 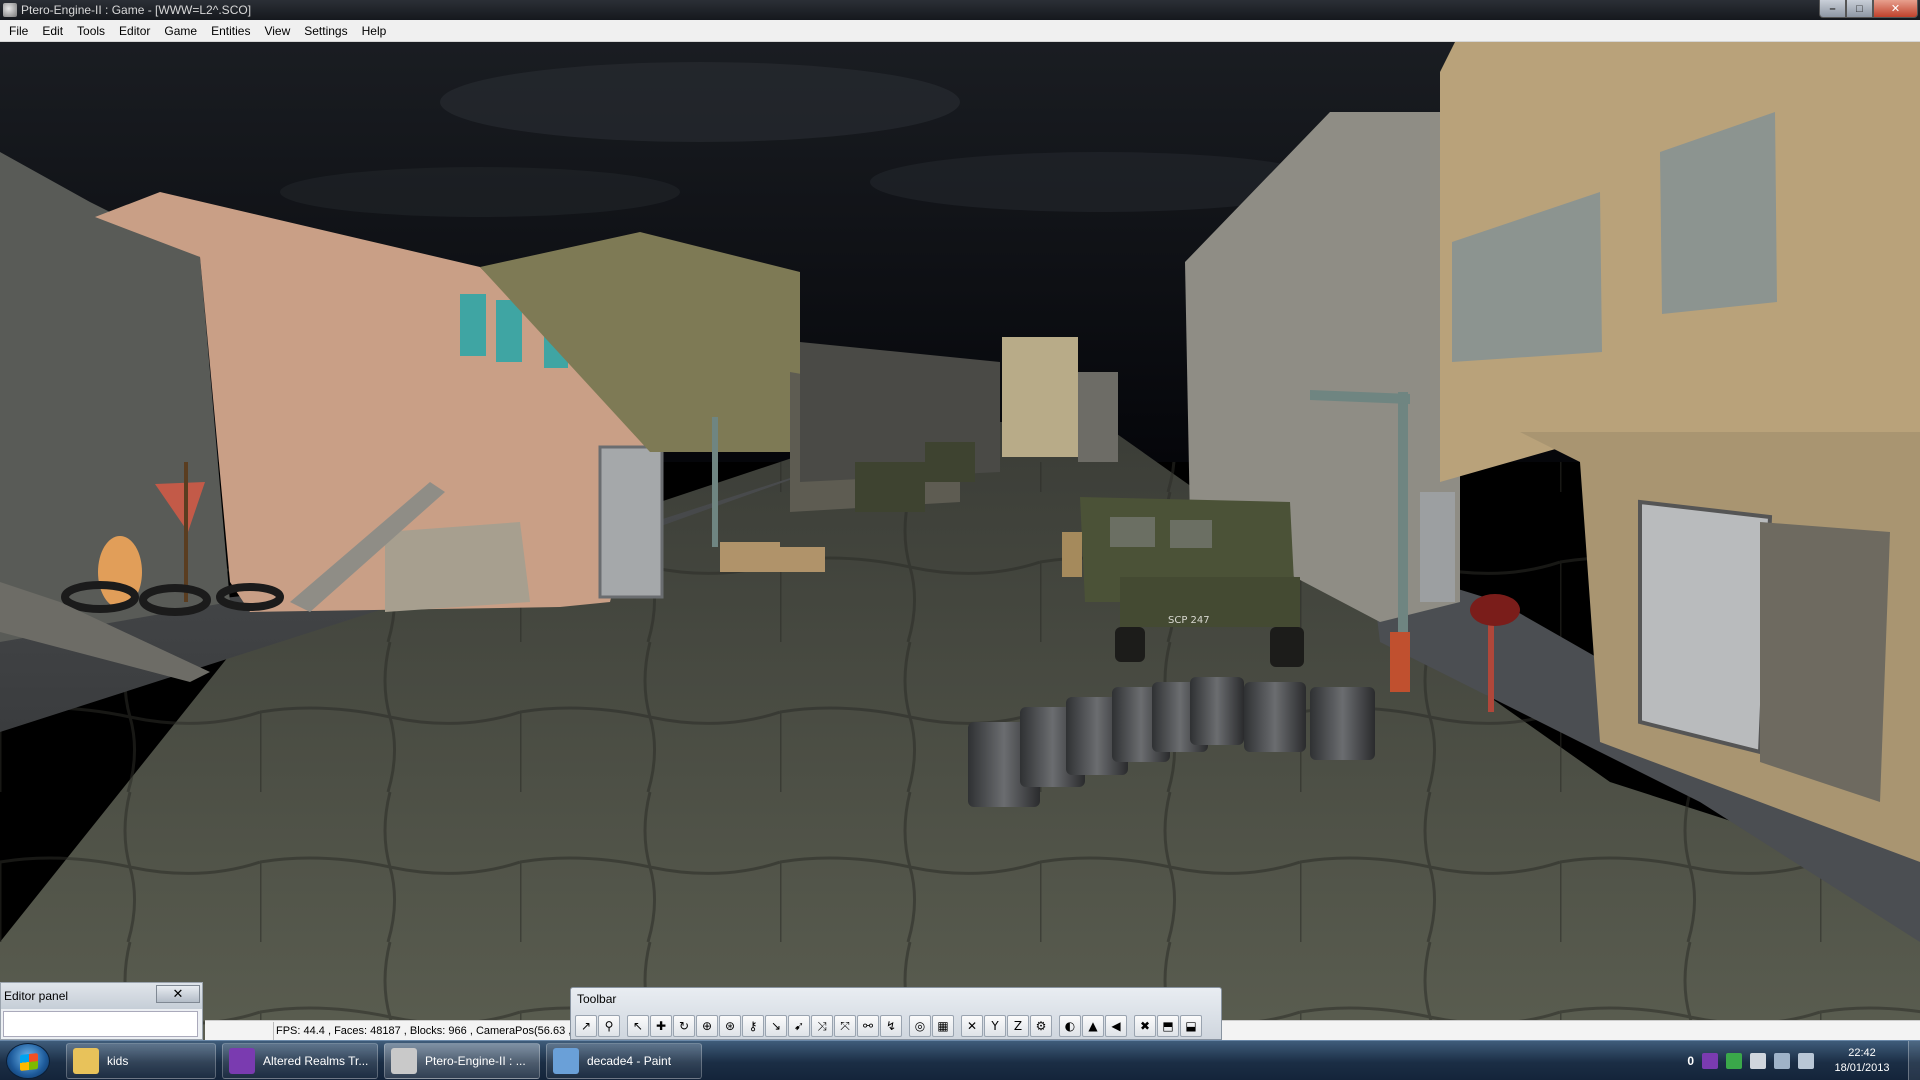 What do you see at coordinates (920, 1026) in the screenshot?
I see `tool-center-icon: ◎` at bounding box center [920, 1026].